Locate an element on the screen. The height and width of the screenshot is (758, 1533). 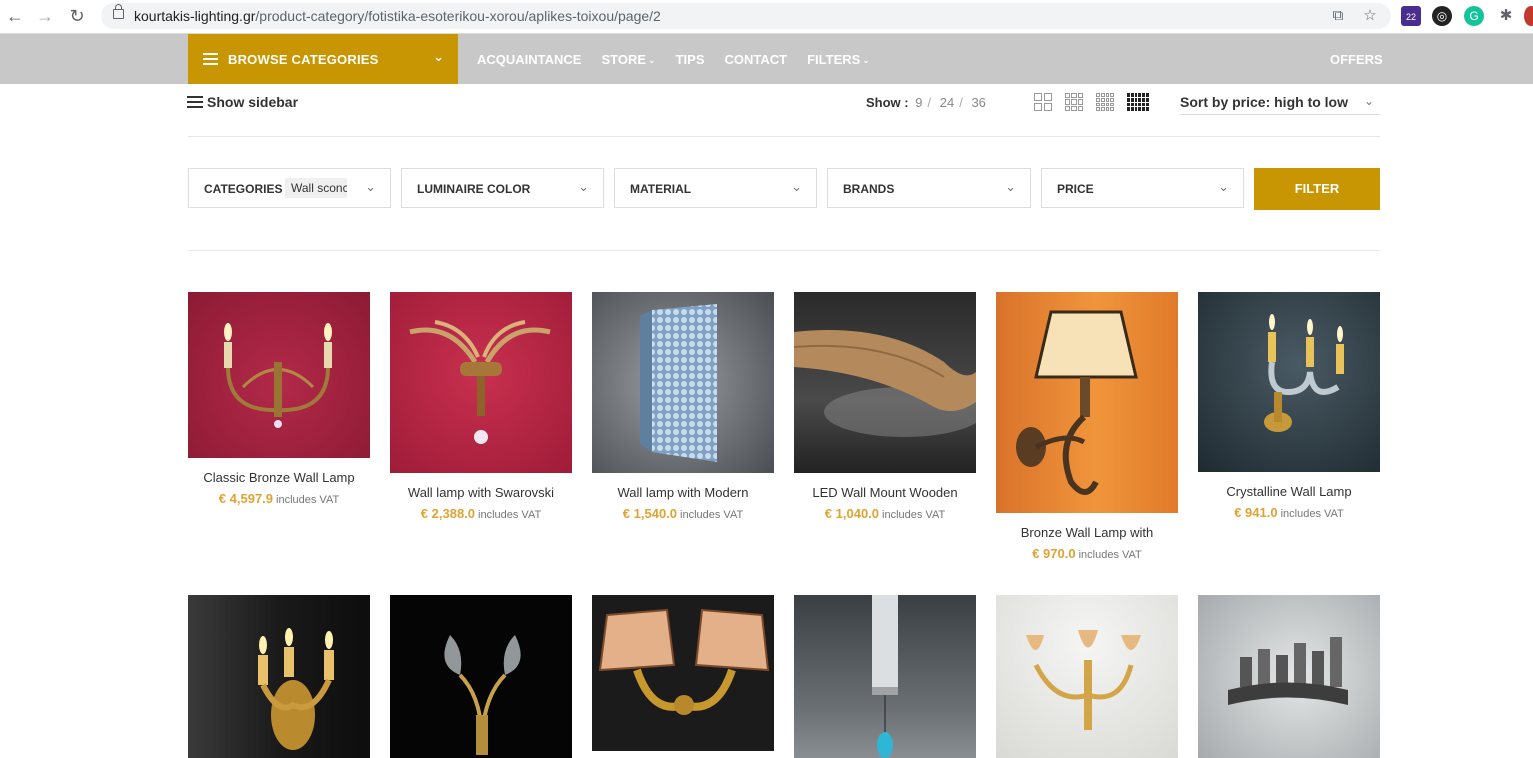
extension-badge-count: 22 is located at coordinates (1410, 17).